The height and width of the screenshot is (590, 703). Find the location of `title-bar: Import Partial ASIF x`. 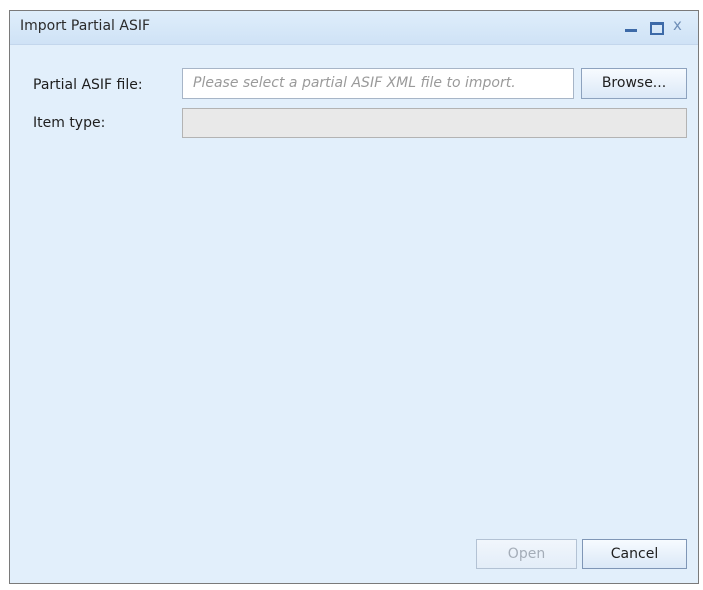

title-bar: Import Partial ASIF x is located at coordinates (354, 28).